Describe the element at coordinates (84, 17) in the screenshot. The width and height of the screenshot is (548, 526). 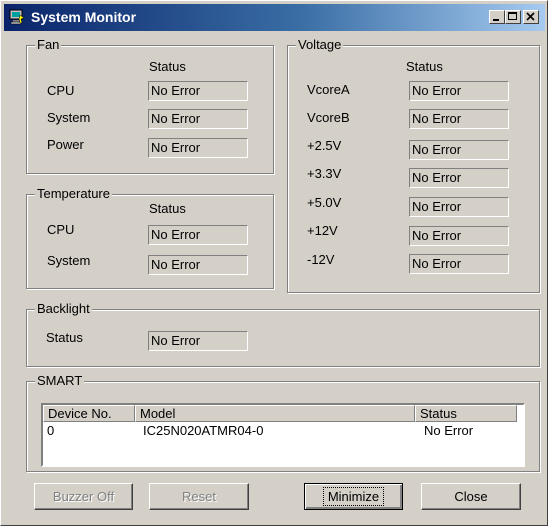
I see `window-title: System Monitor` at that location.